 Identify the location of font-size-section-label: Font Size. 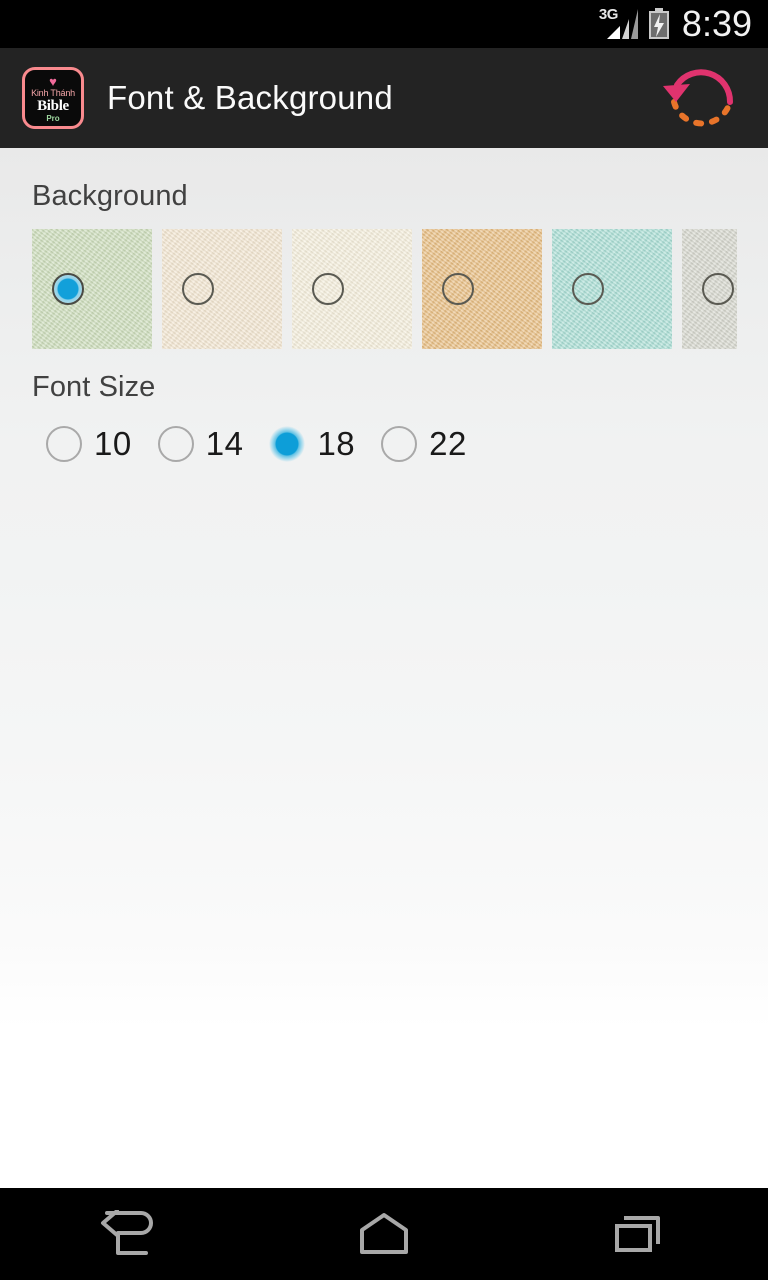
(94, 387).